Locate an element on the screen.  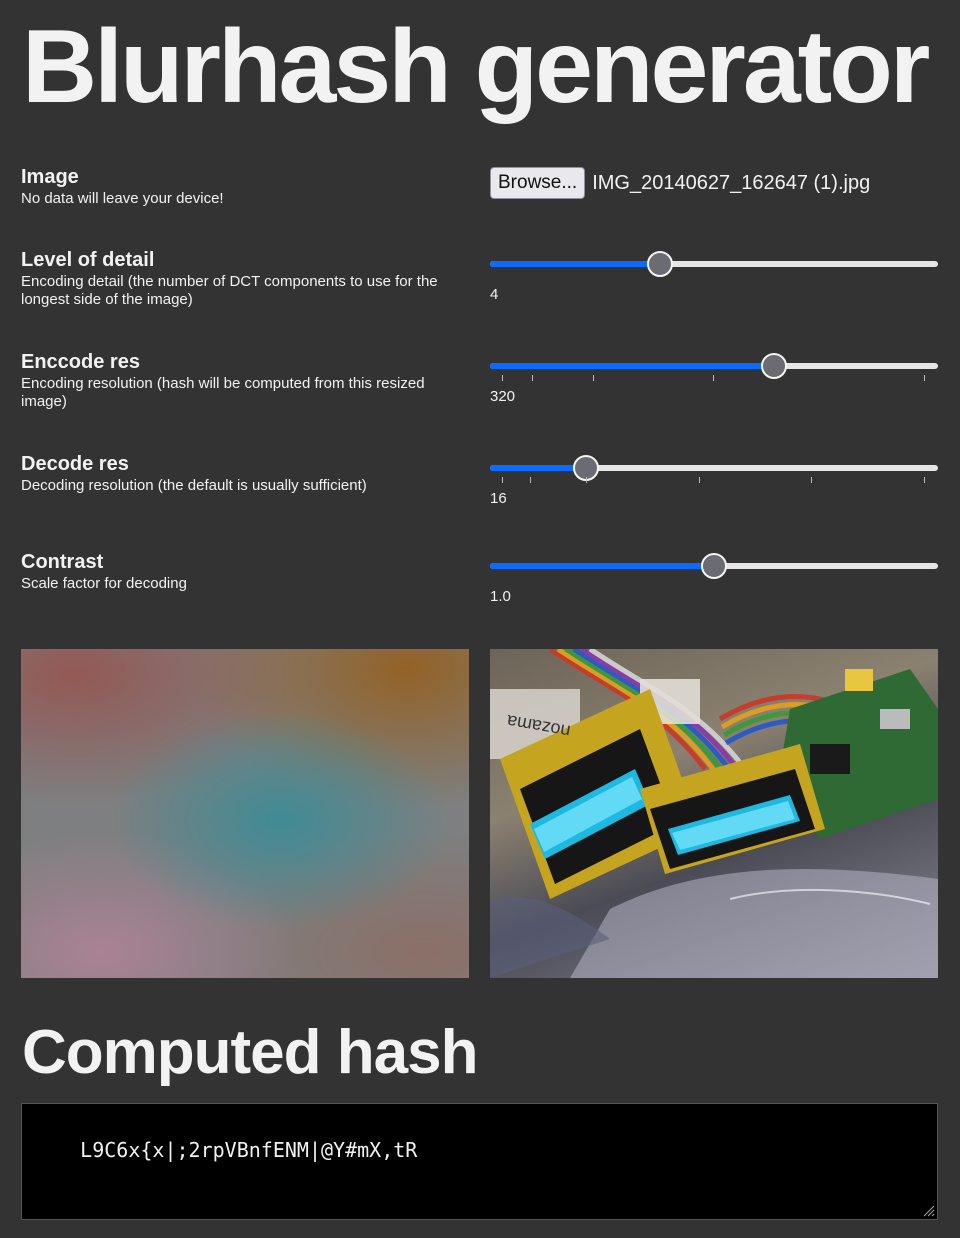
photo-illustration: nozama is located at coordinates (714, 813).